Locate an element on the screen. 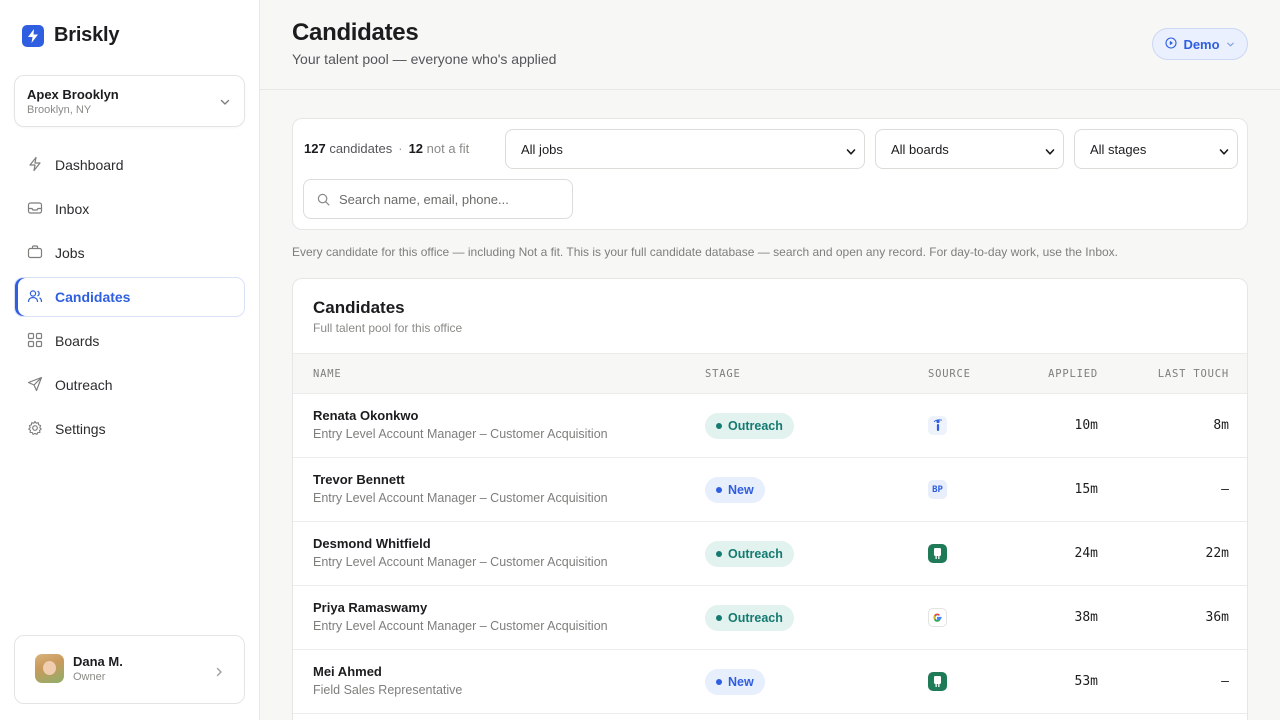  candidate-count: 127 is located at coordinates (315, 148).